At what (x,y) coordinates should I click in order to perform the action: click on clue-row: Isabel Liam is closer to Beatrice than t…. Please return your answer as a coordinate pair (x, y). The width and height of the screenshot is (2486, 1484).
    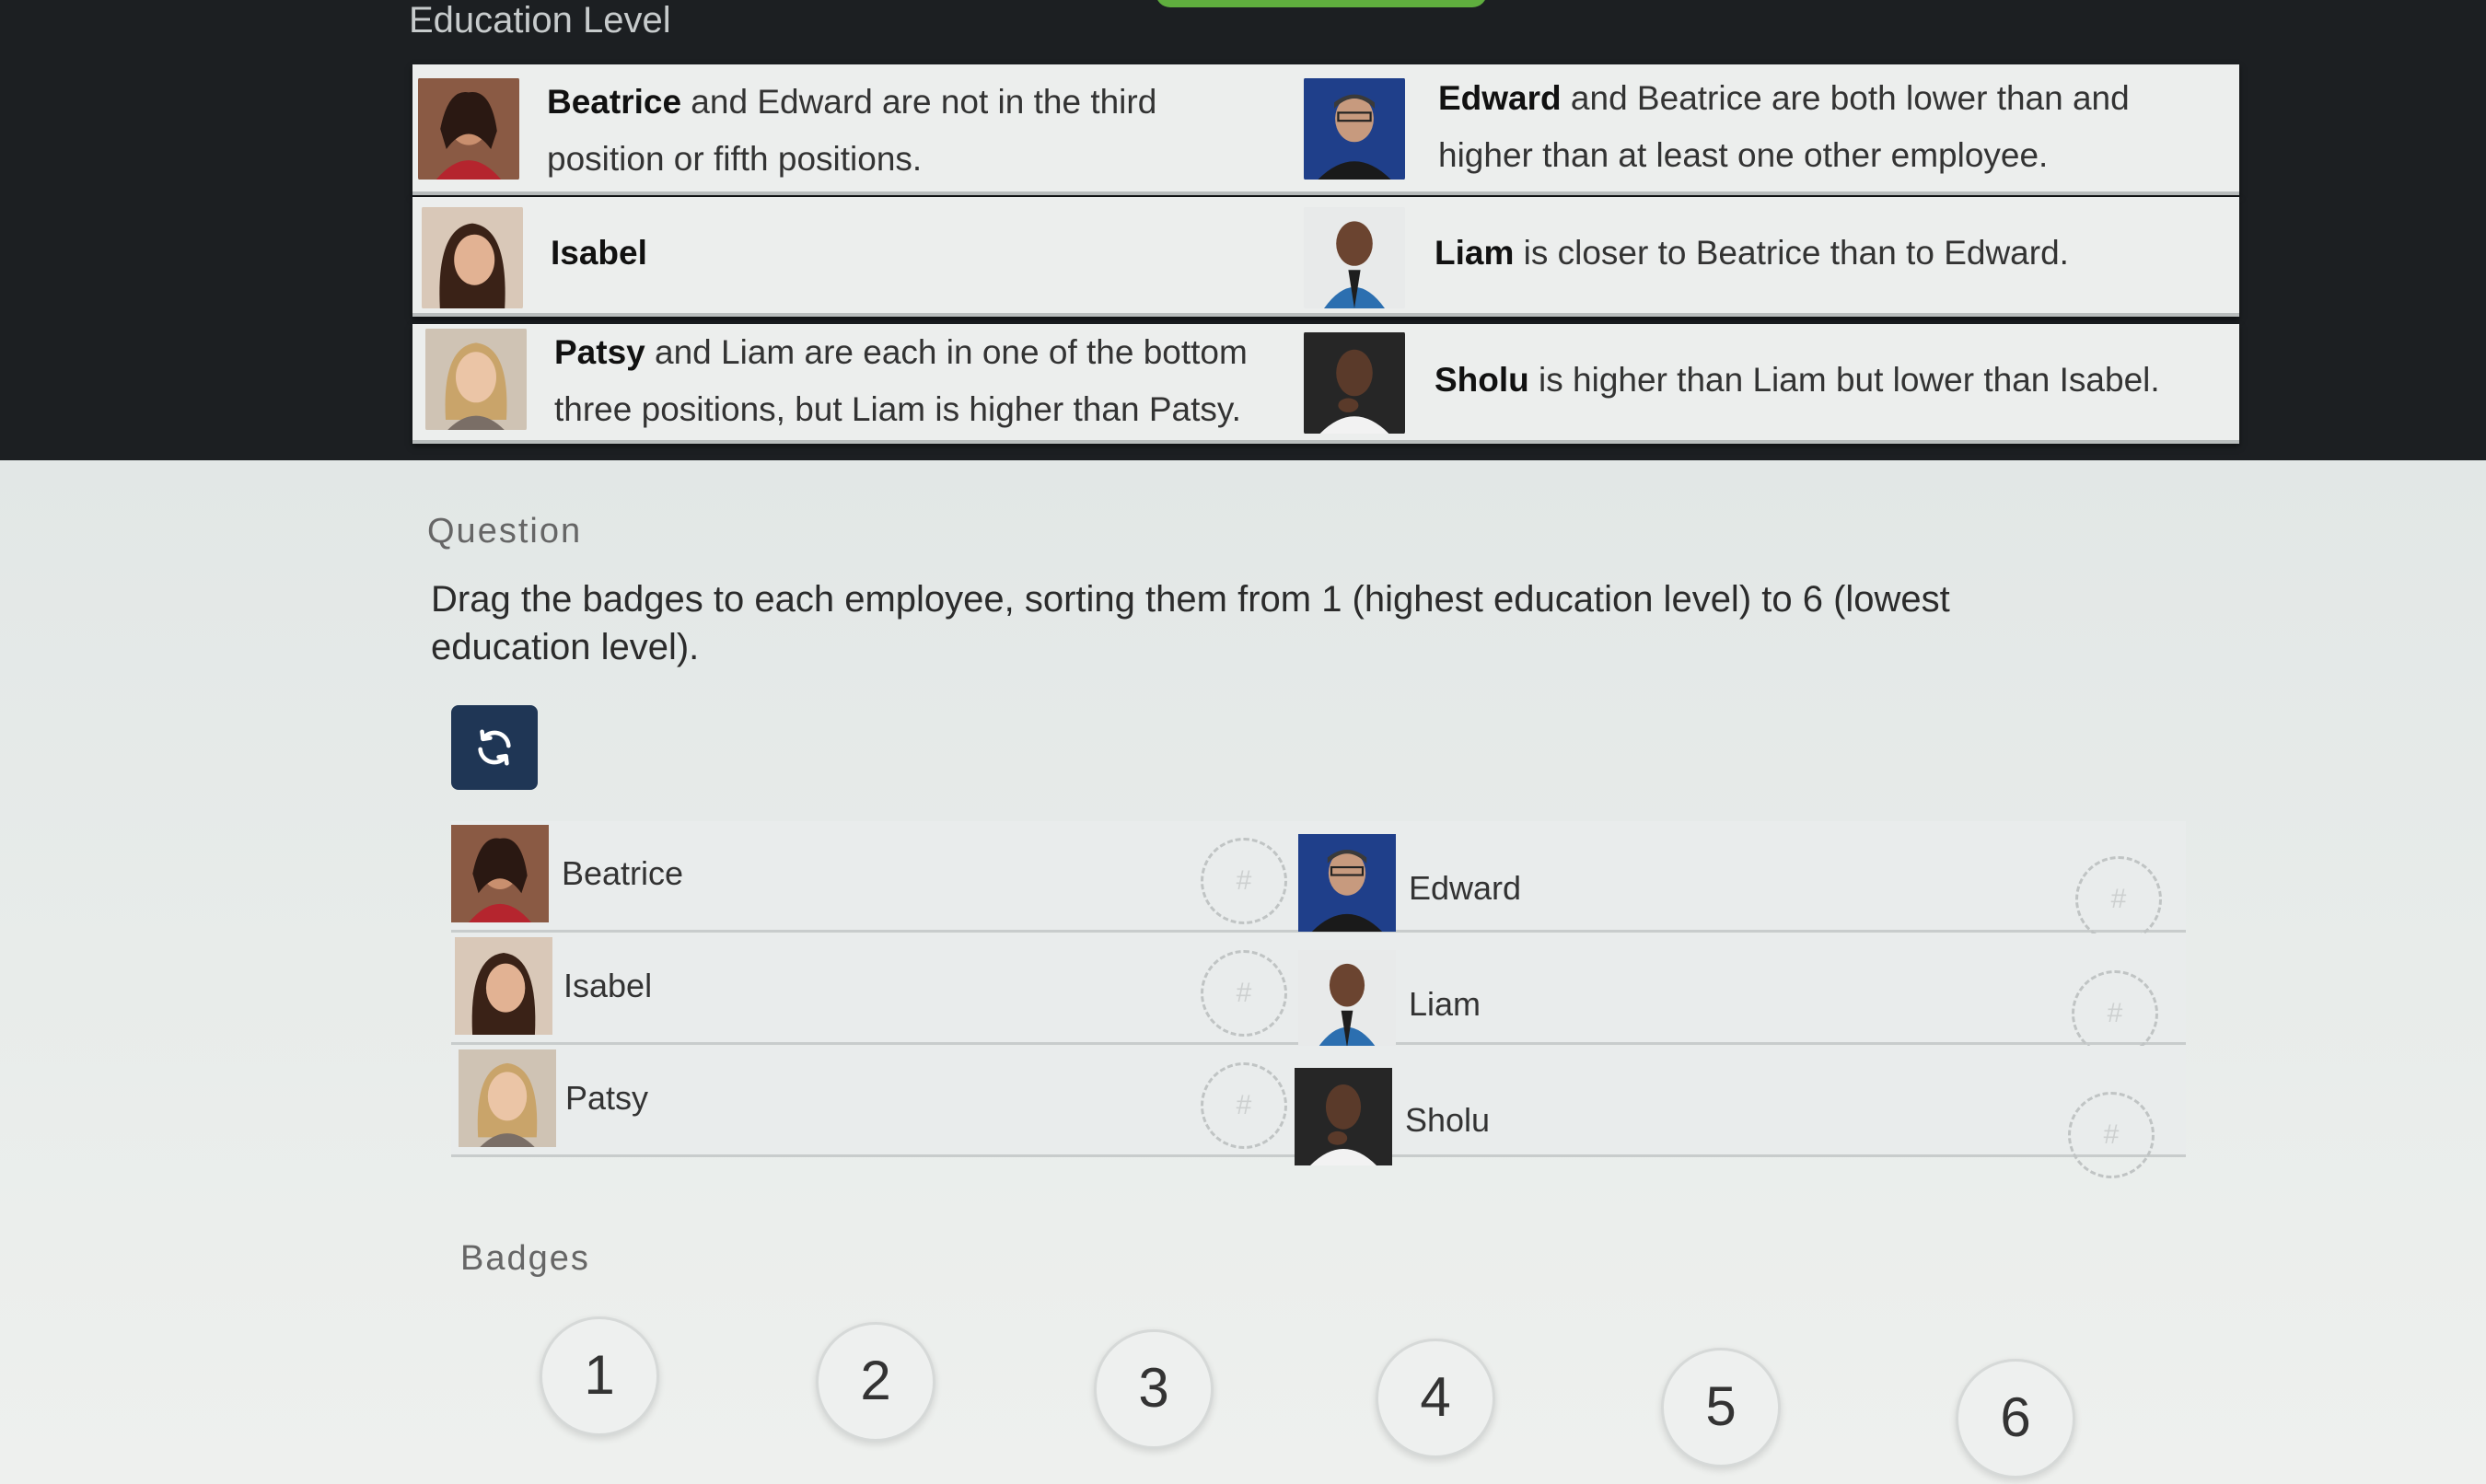
    Looking at the image, I should click on (1325, 257).